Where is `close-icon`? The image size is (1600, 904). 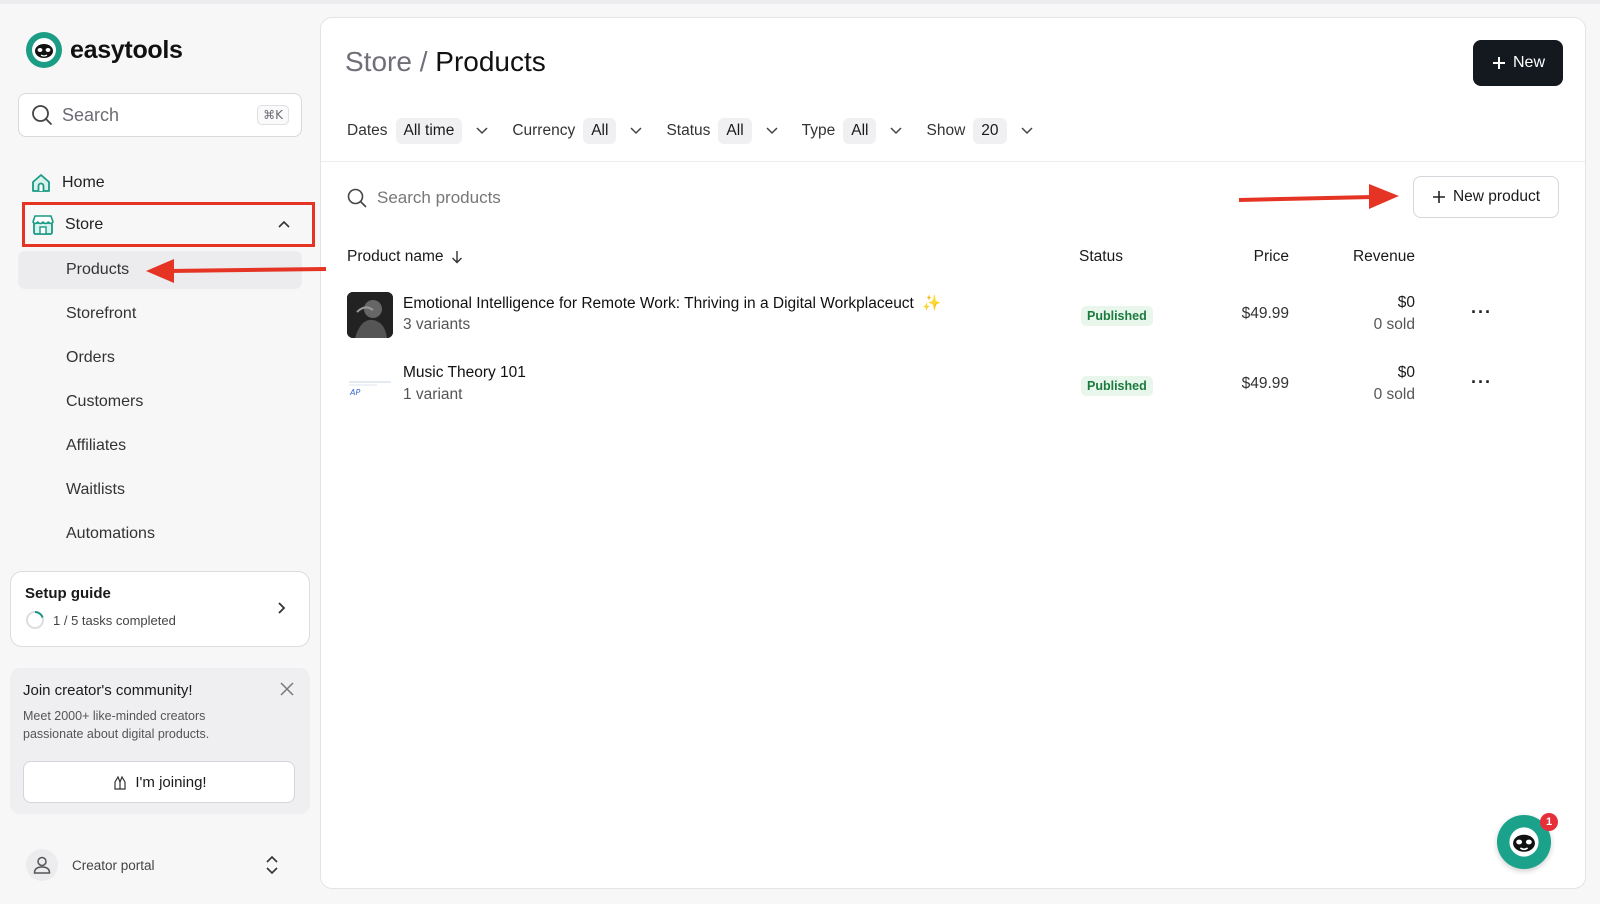 close-icon is located at coordinates (287, 689).